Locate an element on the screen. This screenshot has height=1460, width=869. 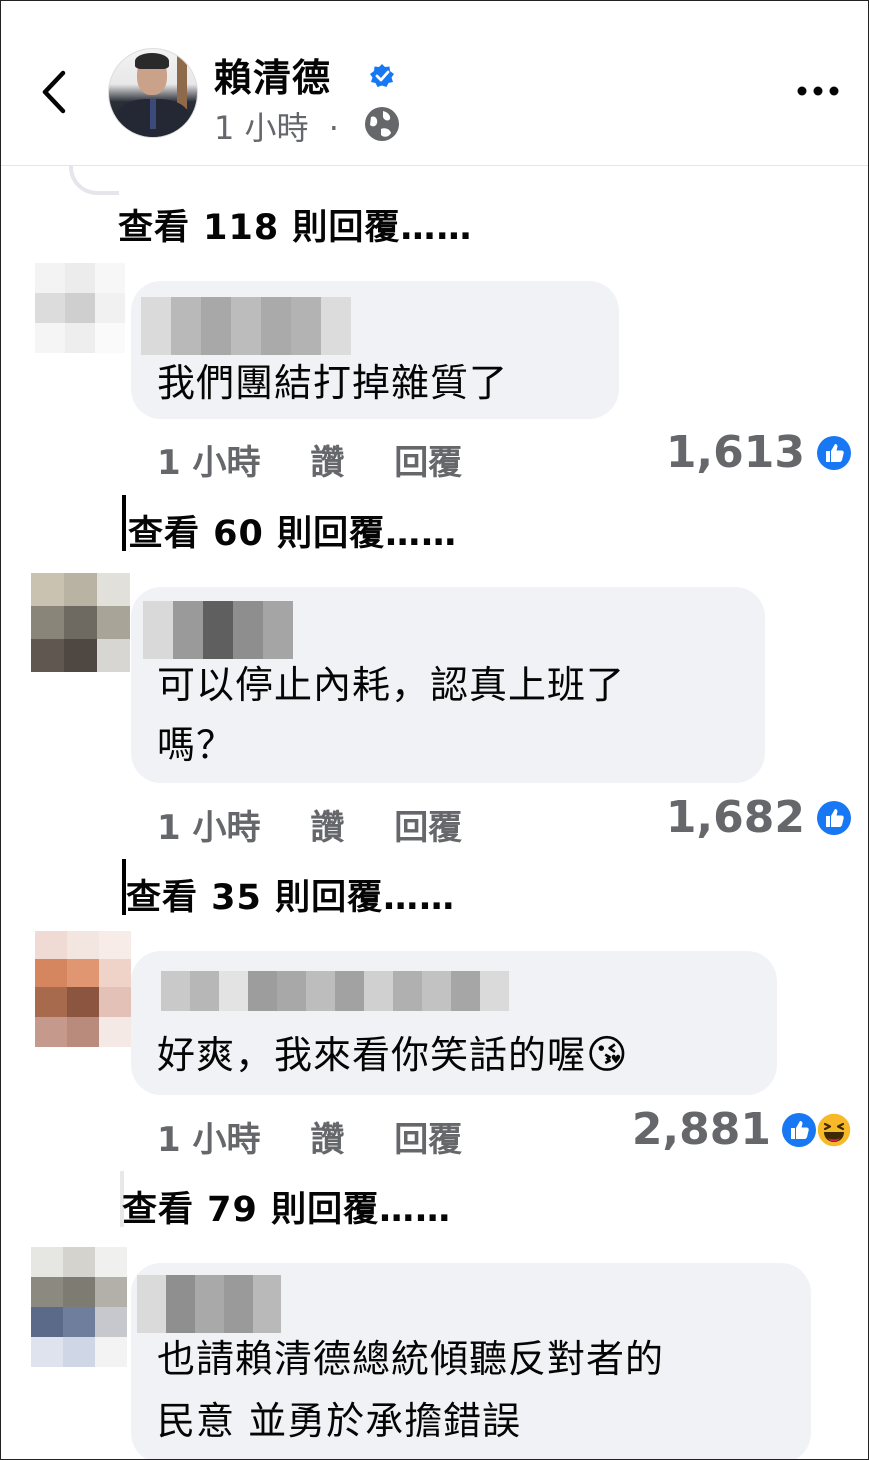
page-name: 賴清德 is located at coordinates (272, 74).